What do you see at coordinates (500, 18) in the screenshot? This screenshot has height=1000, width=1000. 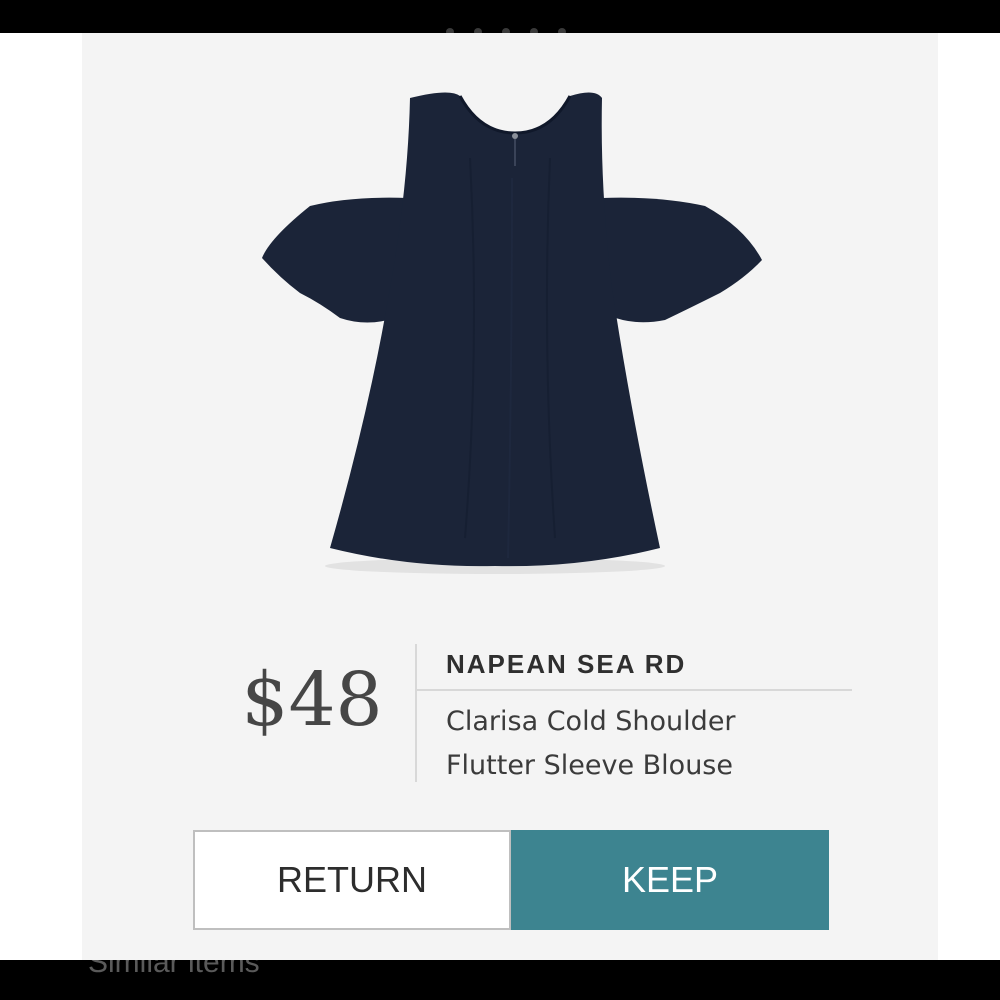 I see `top-bar` at bounding box center [500, 18].